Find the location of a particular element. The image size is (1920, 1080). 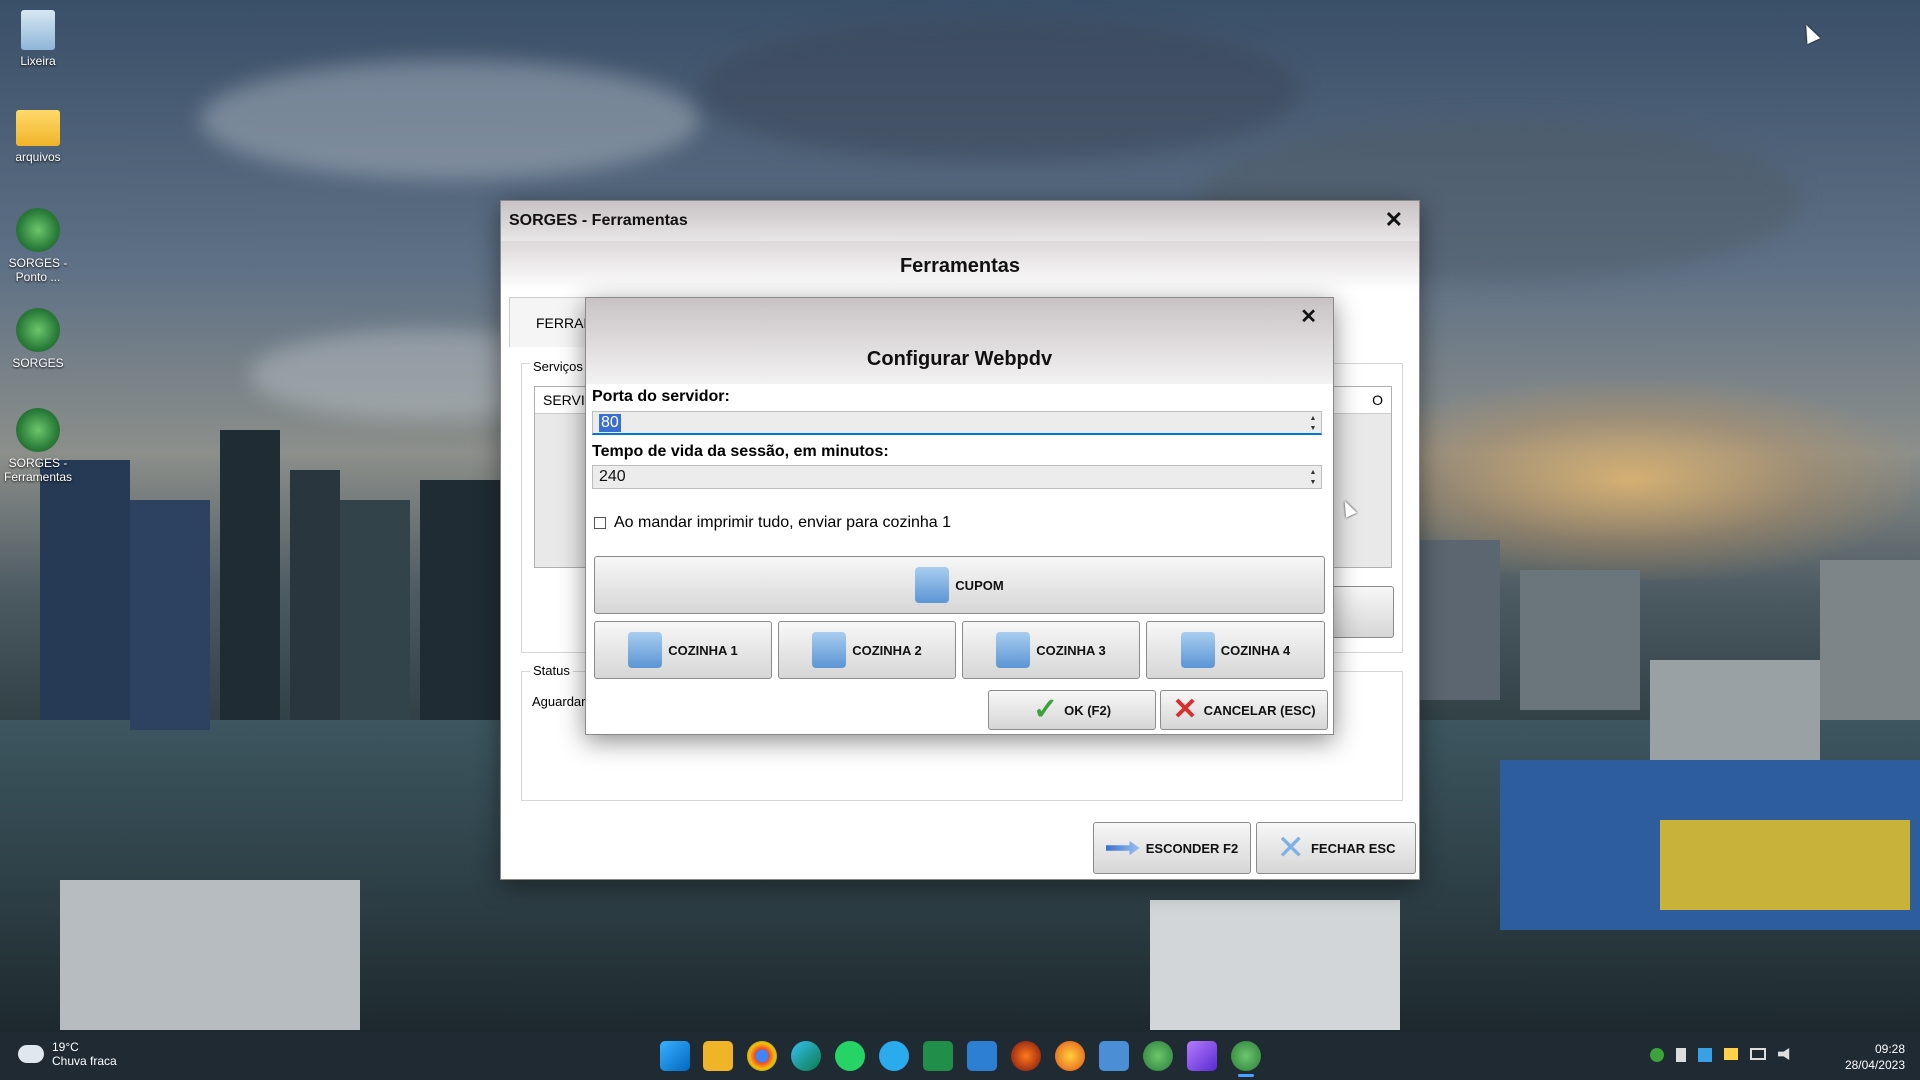

system-tray is located at coordinates (1721, 1055).